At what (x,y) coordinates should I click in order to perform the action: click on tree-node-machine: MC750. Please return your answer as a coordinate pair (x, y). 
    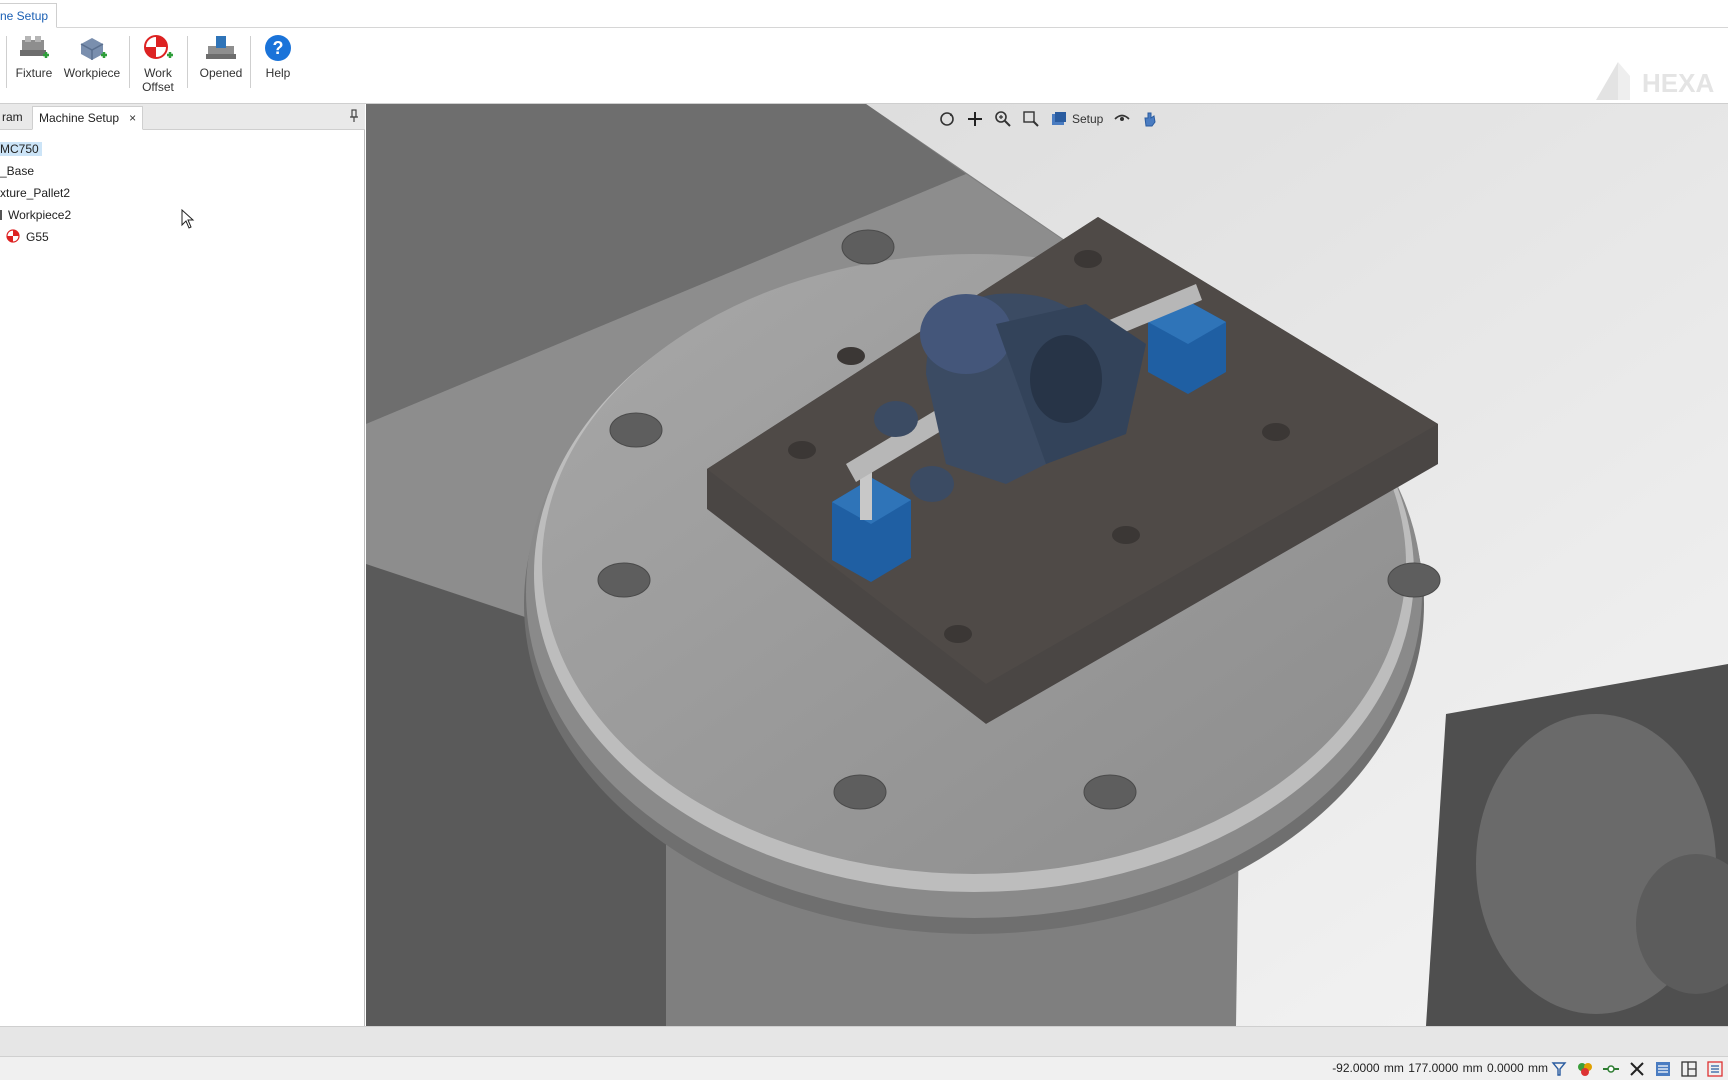
    Looking at the image, I should click on (21, 149).